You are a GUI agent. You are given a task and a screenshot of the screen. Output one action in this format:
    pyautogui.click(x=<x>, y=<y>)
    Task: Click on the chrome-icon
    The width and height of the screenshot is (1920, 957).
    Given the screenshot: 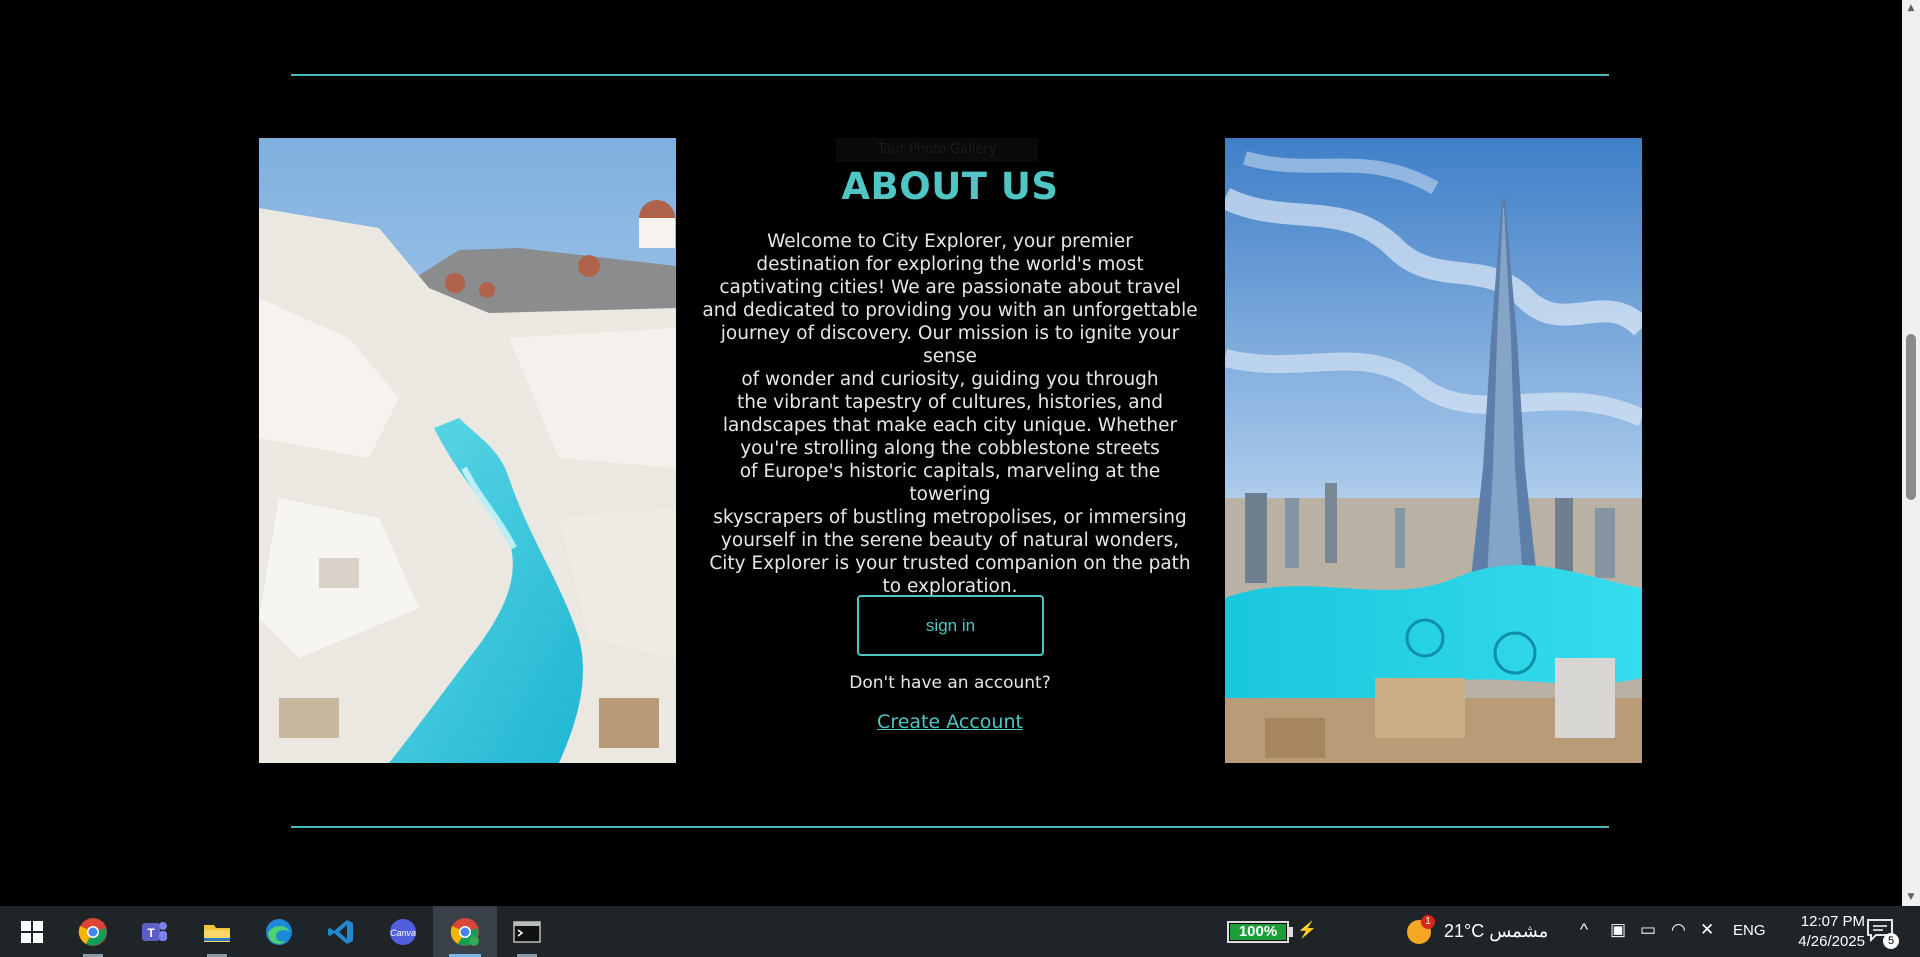 What is the action you would take?
    pyautogui.click(x=93, y=934)
    